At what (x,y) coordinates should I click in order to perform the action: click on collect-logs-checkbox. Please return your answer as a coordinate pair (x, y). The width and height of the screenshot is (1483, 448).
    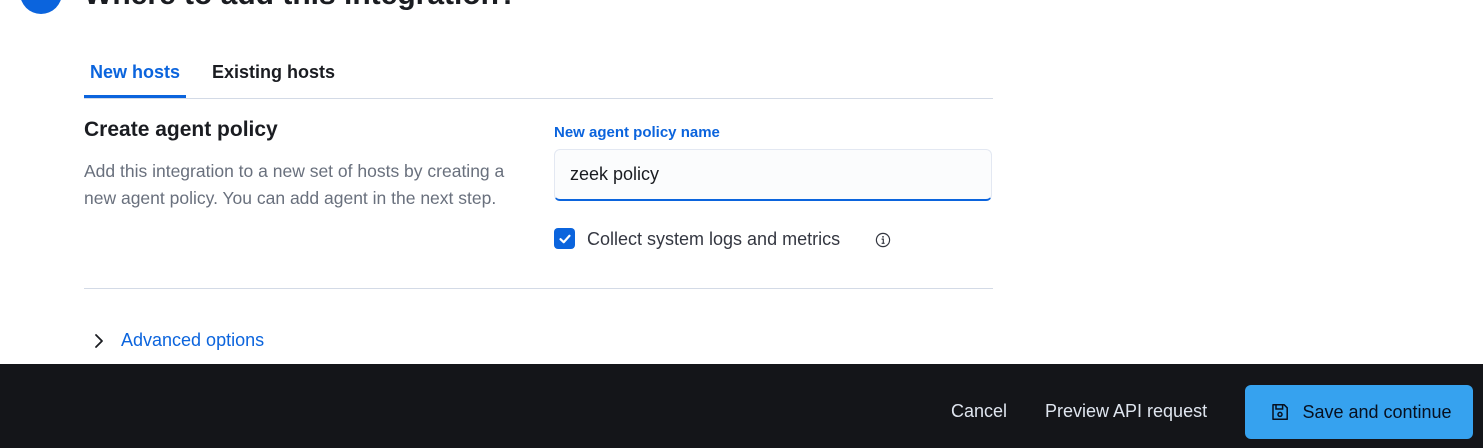
    Looking at the image, I should click on (564, 238).